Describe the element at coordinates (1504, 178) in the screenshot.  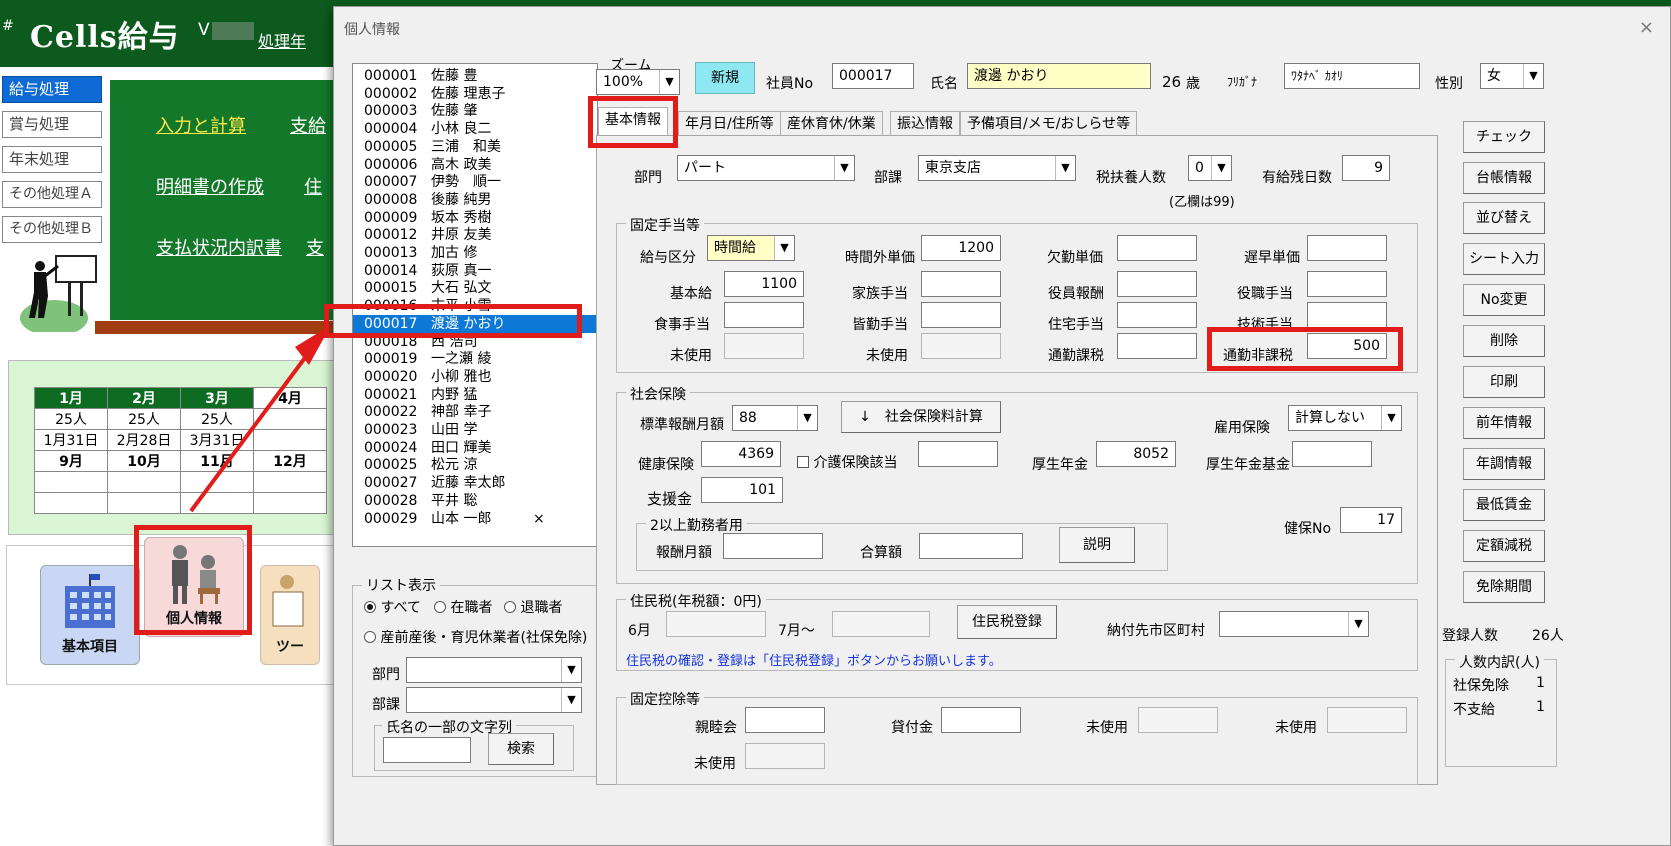
I see `ledger-button: 台帳情報` at that location.